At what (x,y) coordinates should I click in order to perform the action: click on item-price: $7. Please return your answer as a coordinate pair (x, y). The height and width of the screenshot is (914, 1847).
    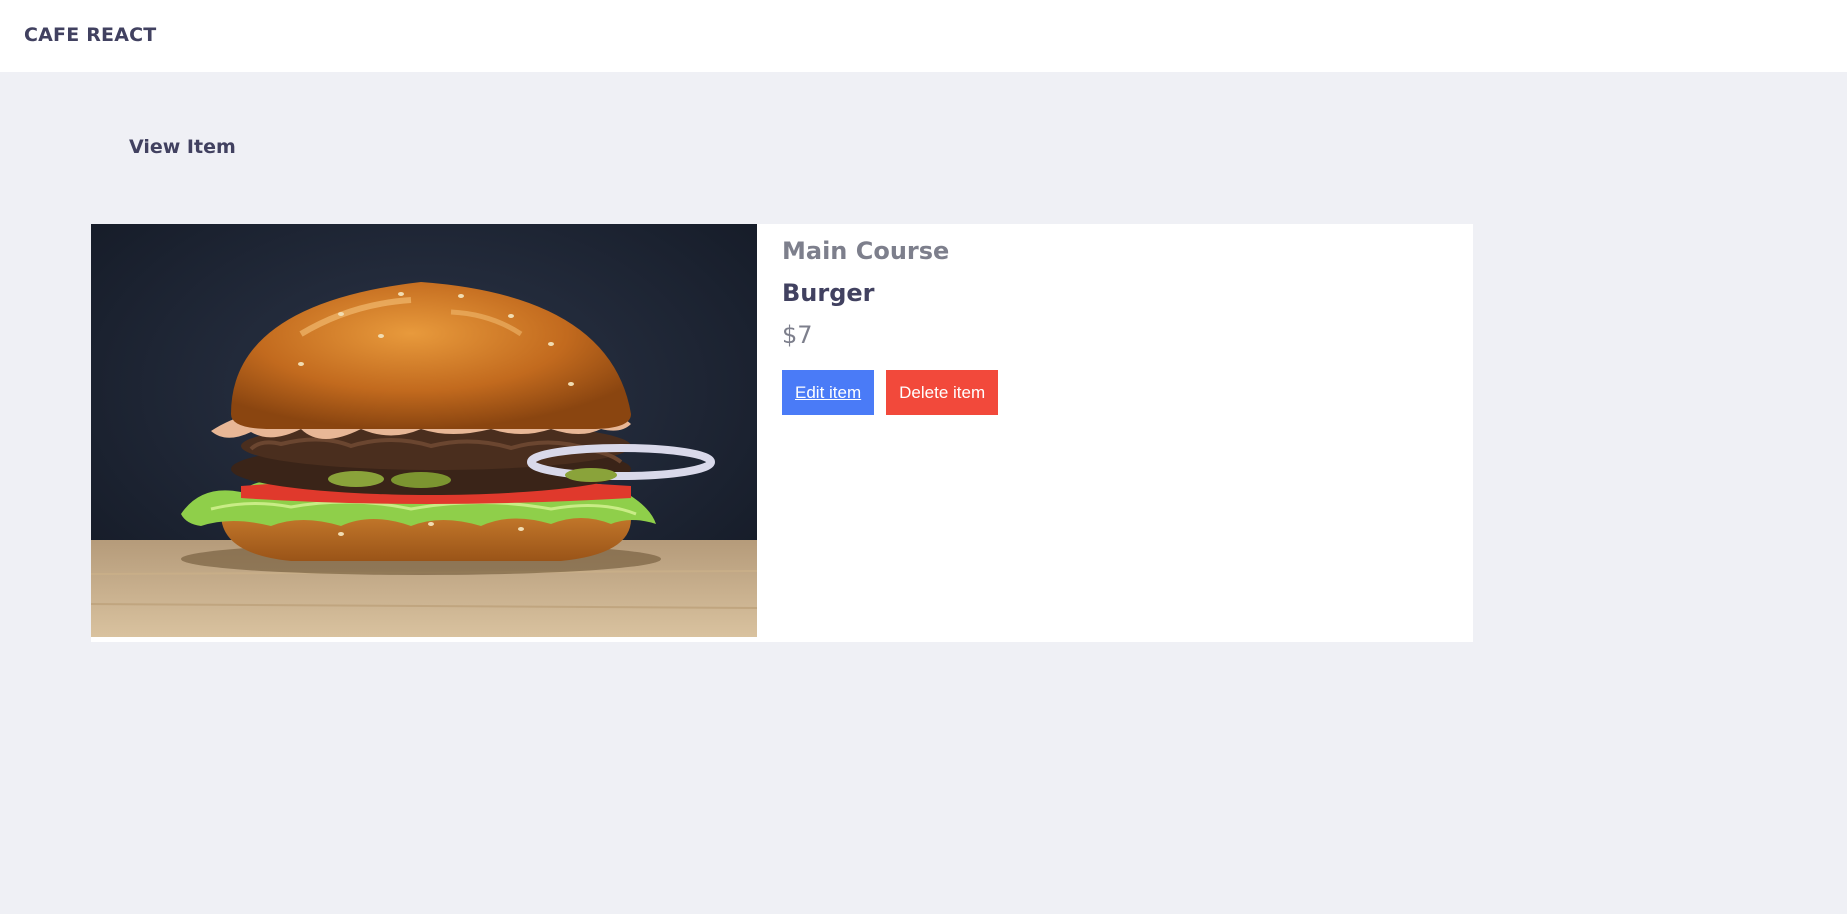
    Looking at the image, I should click on (797, 335).